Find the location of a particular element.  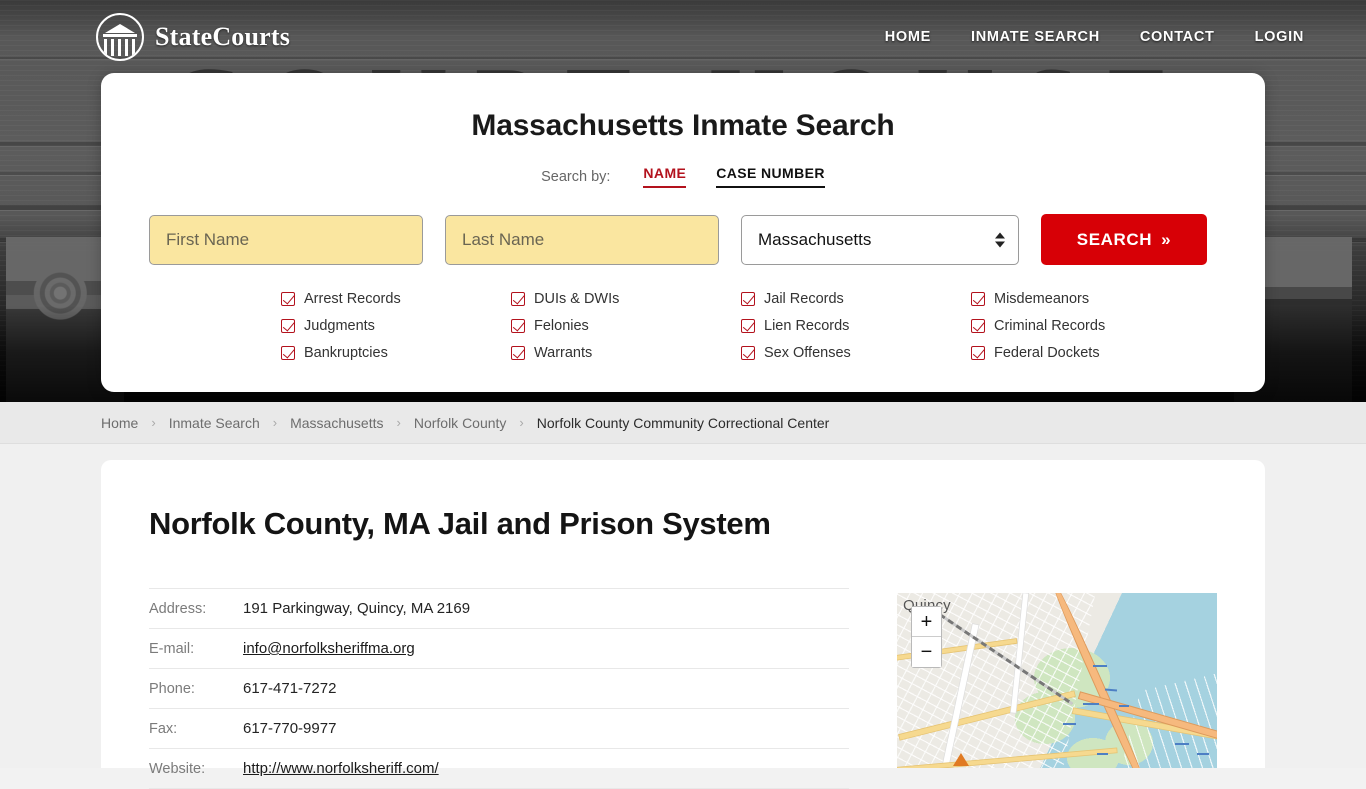

location-map: Quincy + − is located at coordinates (1057, 680).